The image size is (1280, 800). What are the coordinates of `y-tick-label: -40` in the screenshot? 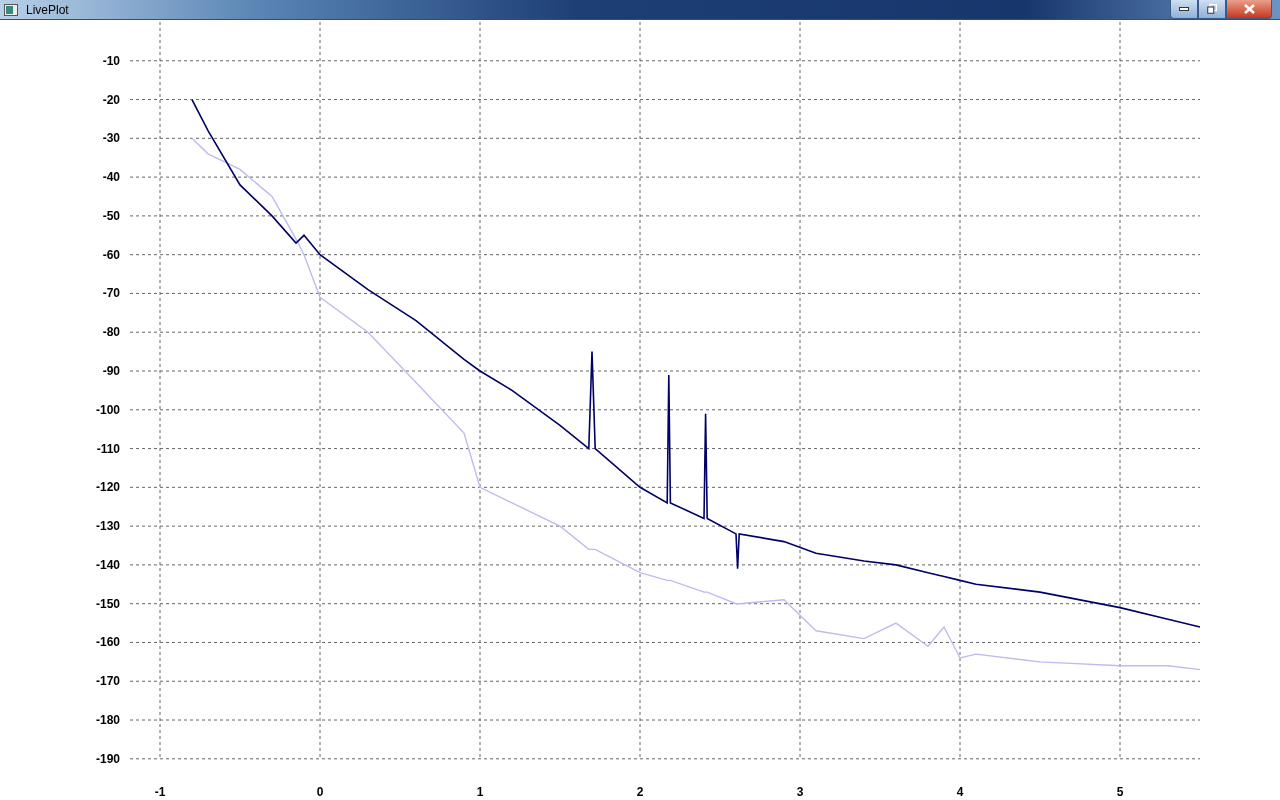 It's located at (111, 177).